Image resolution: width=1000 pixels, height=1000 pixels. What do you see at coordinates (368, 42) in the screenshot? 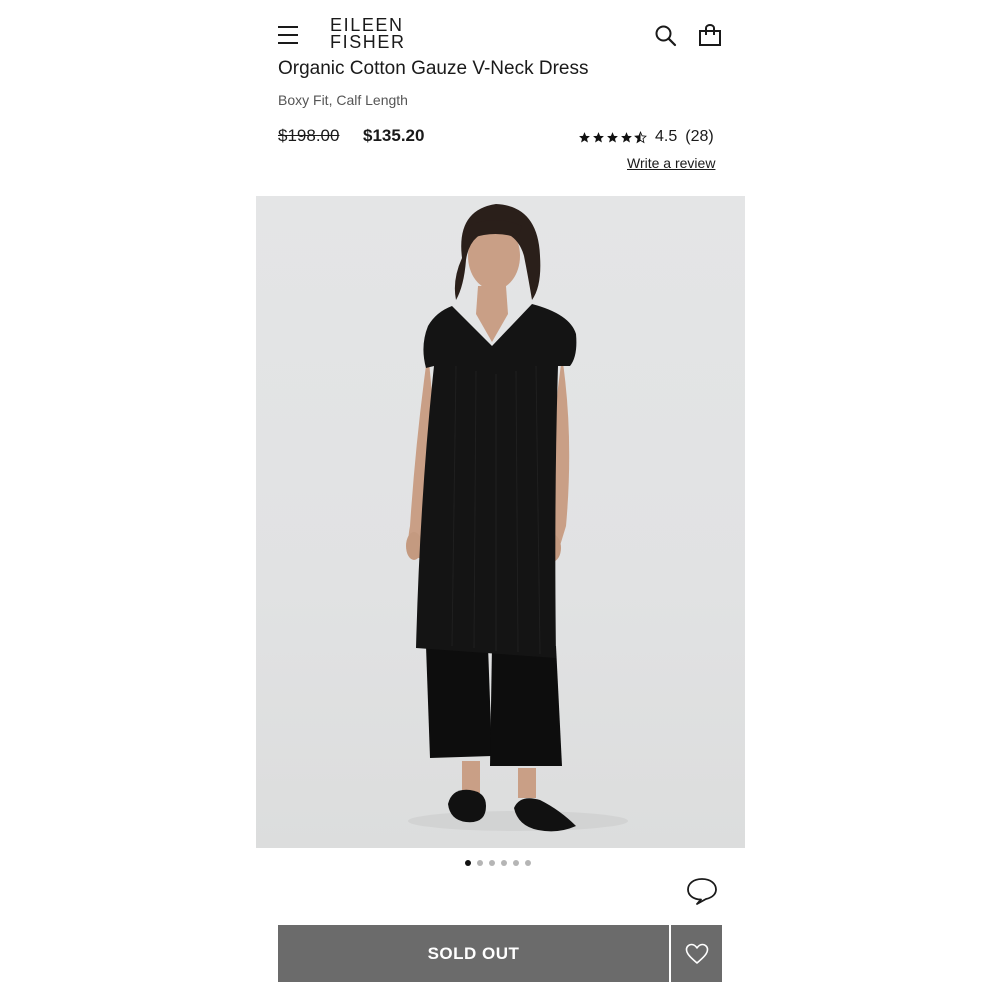
I see `logo-line-2: FISHER` at bounding box center [368, 42].